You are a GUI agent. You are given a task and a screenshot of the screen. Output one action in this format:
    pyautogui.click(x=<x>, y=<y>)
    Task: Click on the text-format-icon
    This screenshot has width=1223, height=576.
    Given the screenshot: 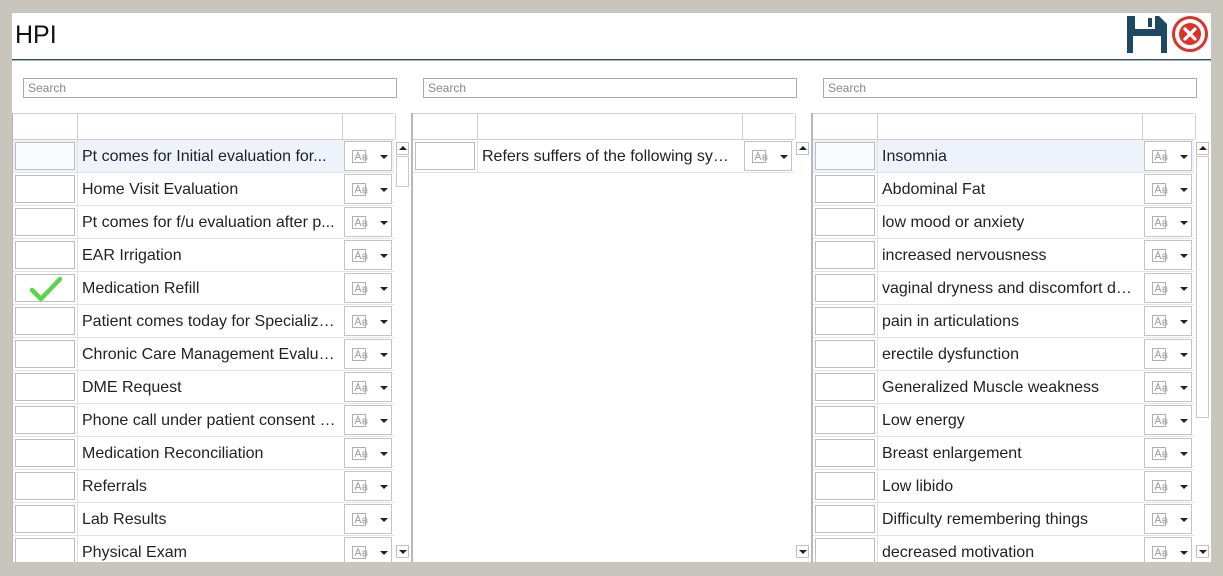 What is the action you would take?
    pyautogui.click(x=360, y=222)
    